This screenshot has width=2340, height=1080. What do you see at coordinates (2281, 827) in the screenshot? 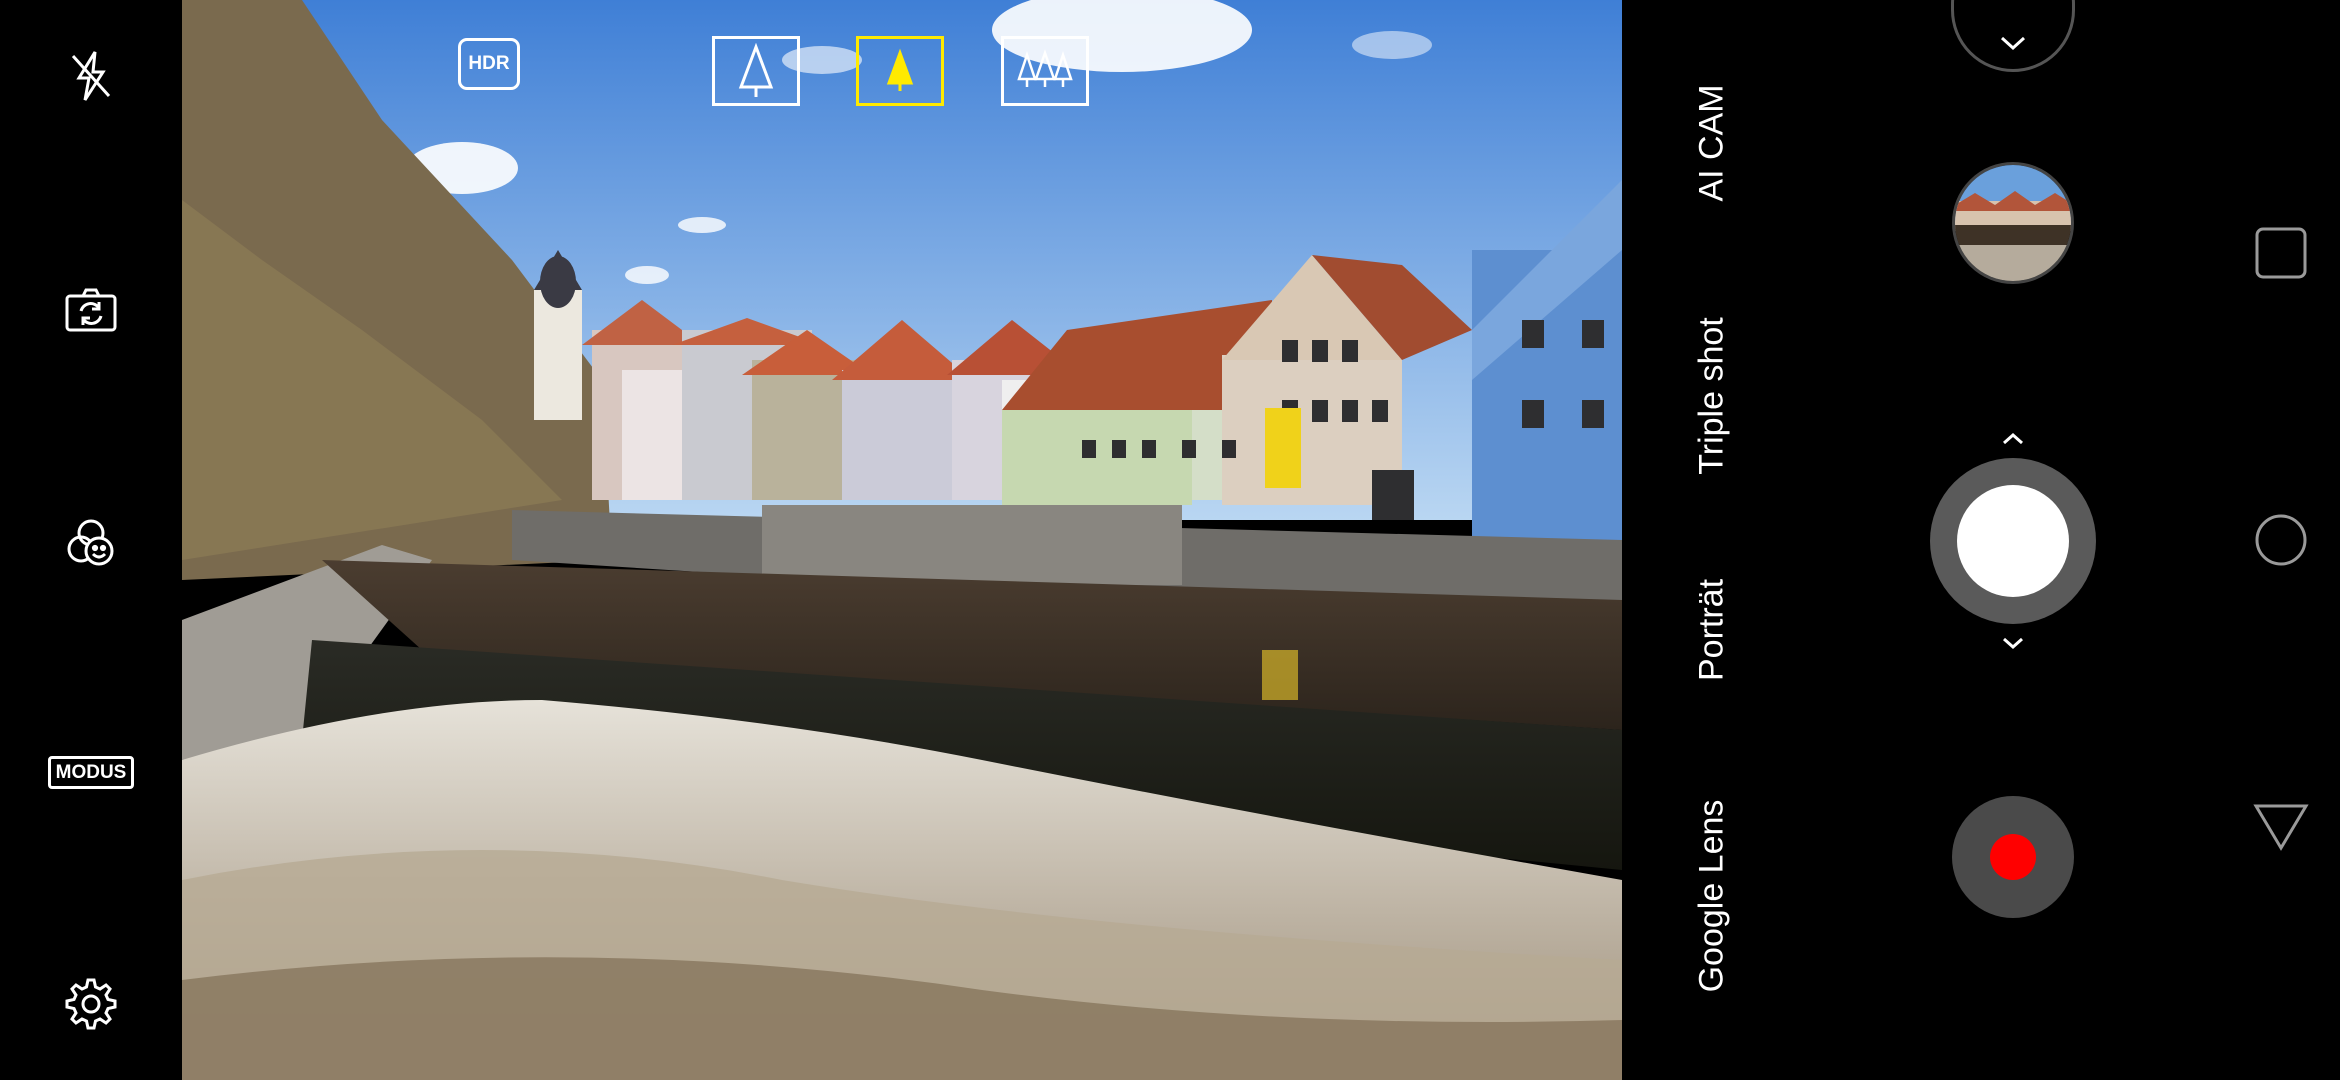
I see `triangle-back-icon` at bounding box center [2281, 827].